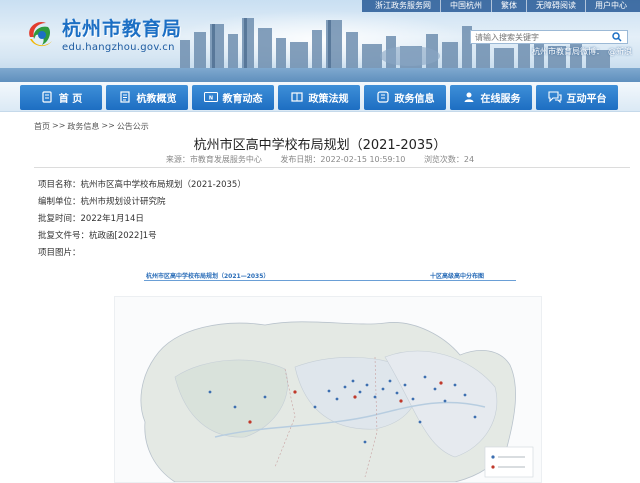 The image size is (640, 483). I want to click on home-icon, so click(47, 97).